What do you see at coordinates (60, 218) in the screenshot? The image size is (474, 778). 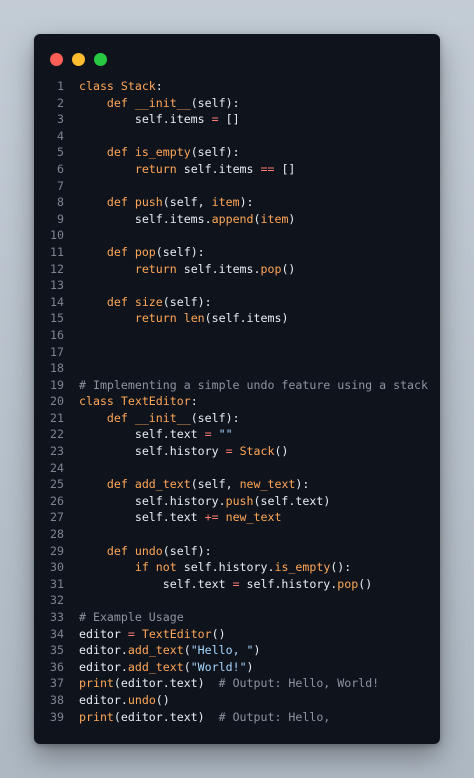 I see `line-number: 9` at bounding box center [60, 218].